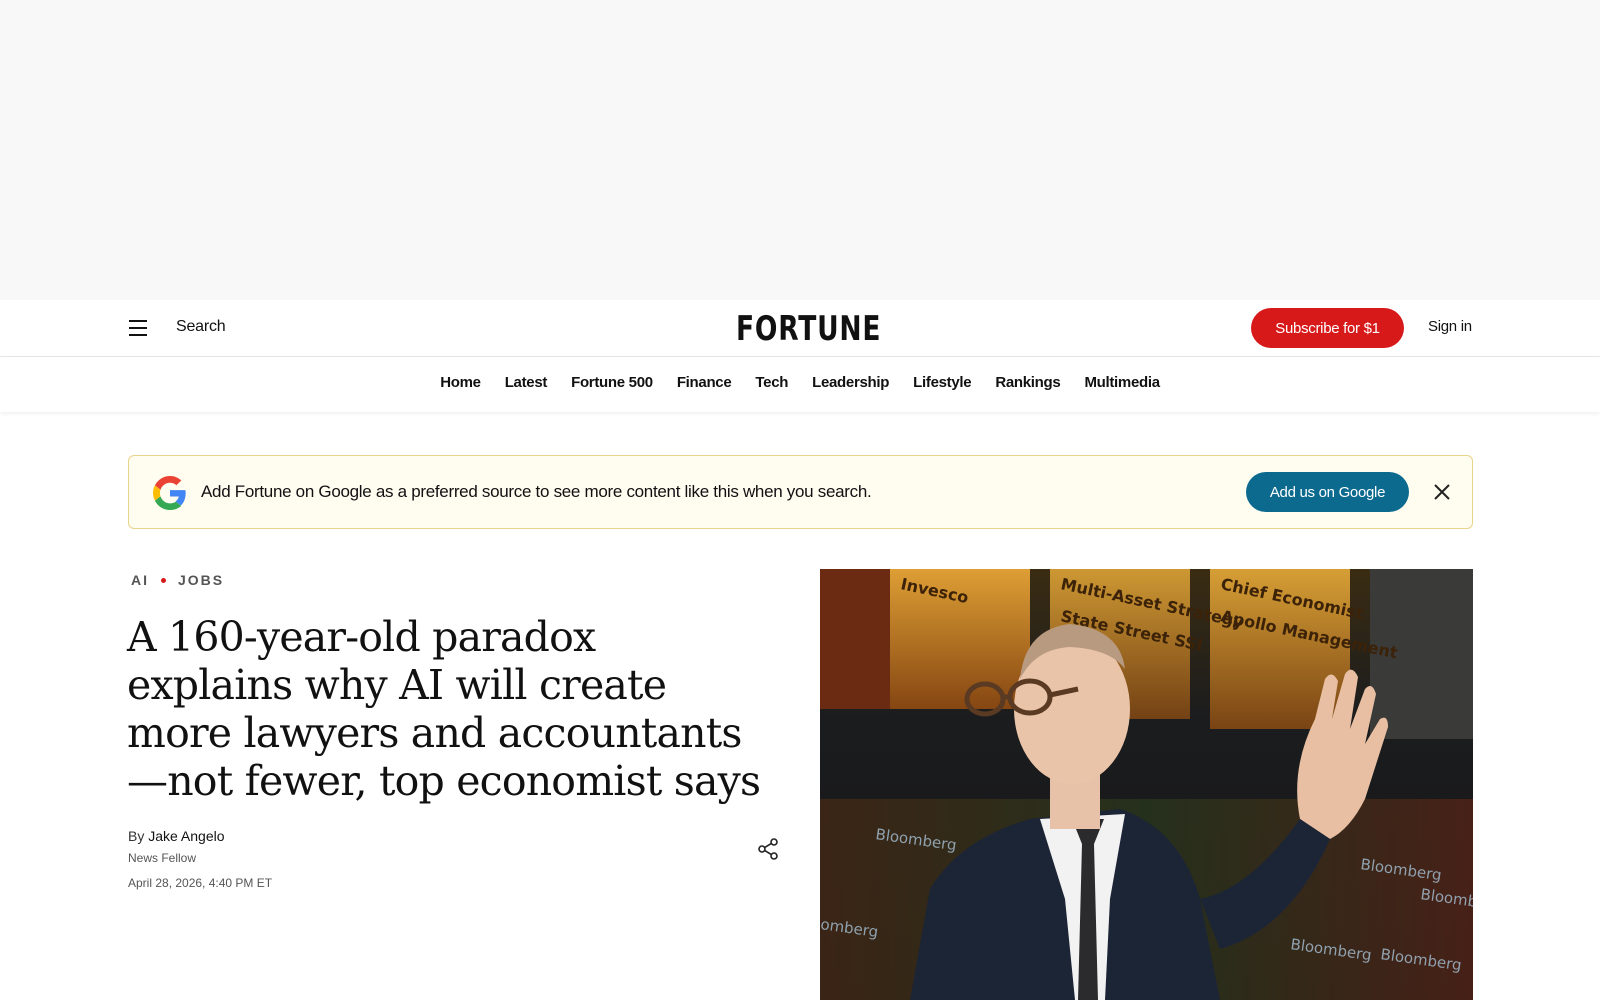  I want to click on author-role: News Fellow, so click(162, 858).